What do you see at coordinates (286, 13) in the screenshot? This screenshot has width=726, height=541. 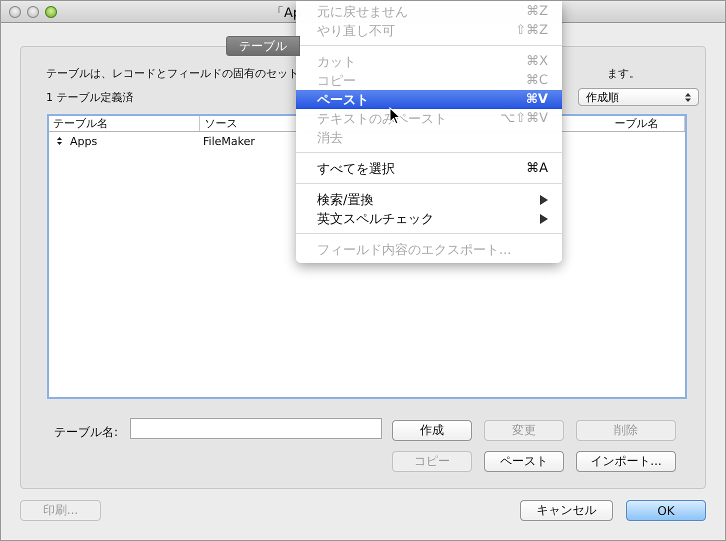 I see `window-title: 「Ap` at bounding box center [286, 13].